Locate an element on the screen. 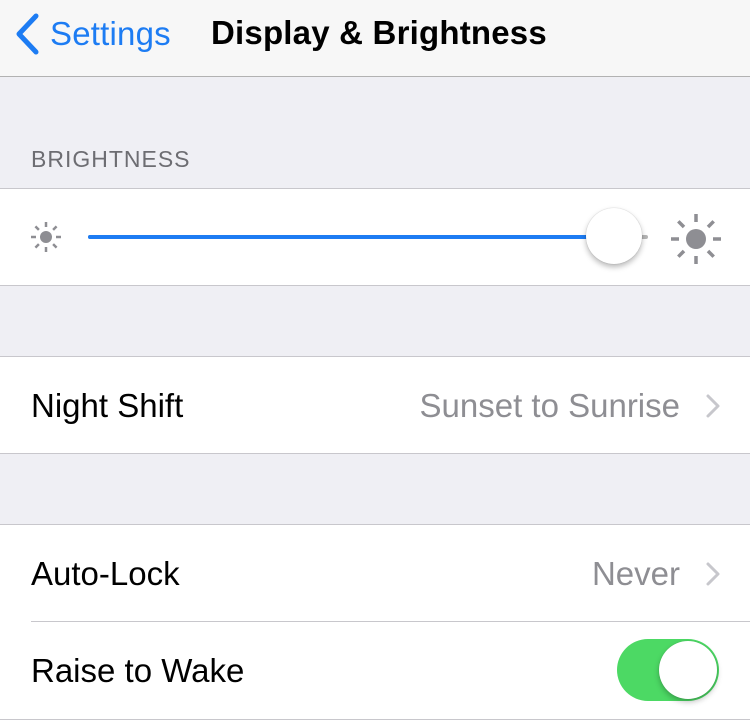 This screenshot has width=750, height=720. sun-small-icon is located at coordinates (46, 237).